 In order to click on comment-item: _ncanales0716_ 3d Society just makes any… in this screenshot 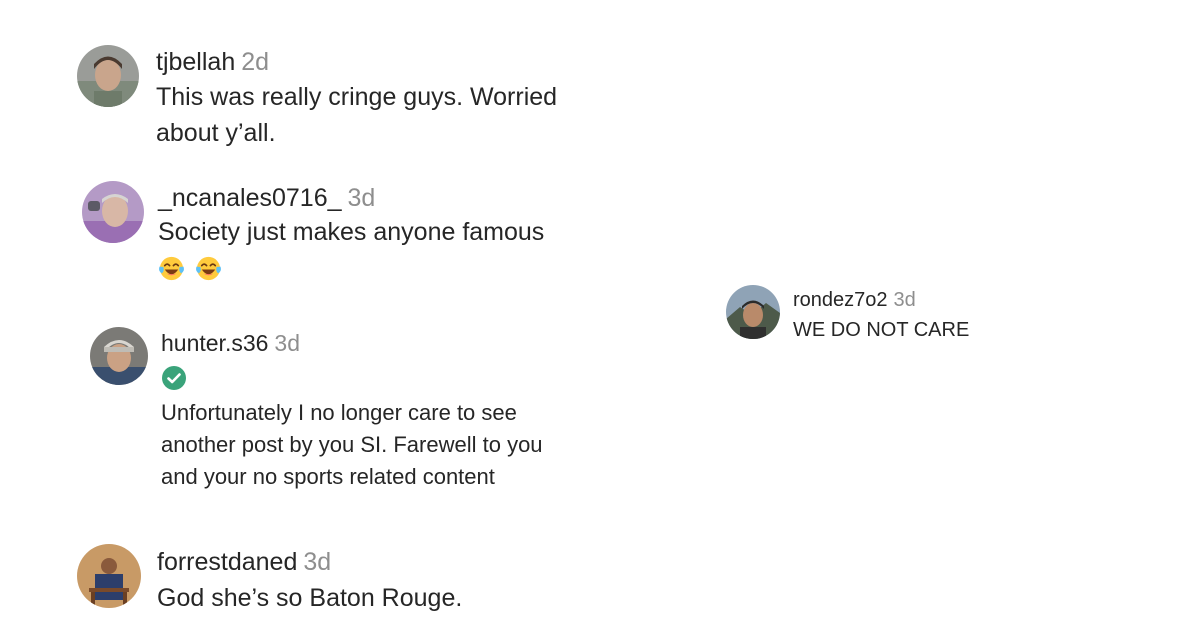, I will do `click(360, 231)`.